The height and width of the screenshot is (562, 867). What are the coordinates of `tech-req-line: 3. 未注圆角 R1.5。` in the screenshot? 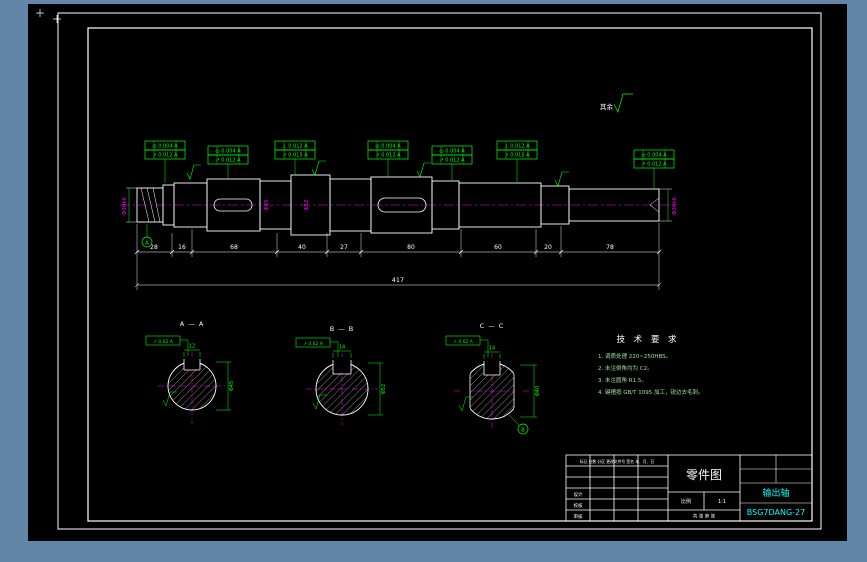 It's located at (622, 380).